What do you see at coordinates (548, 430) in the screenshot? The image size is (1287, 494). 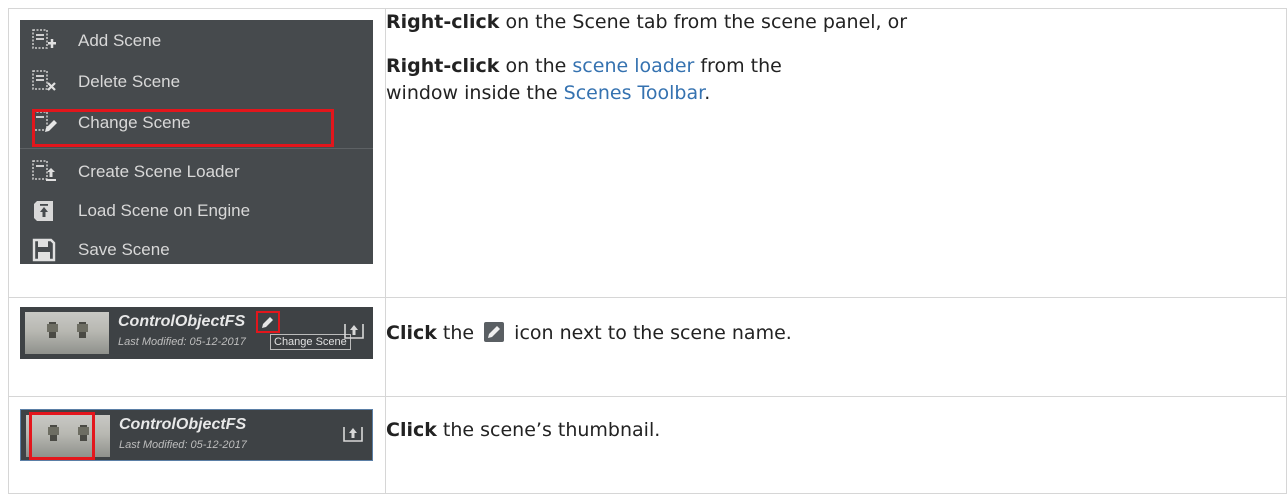 I see `instruction-text: the scene’s thumbnail.` at bounding box center [548, 430].